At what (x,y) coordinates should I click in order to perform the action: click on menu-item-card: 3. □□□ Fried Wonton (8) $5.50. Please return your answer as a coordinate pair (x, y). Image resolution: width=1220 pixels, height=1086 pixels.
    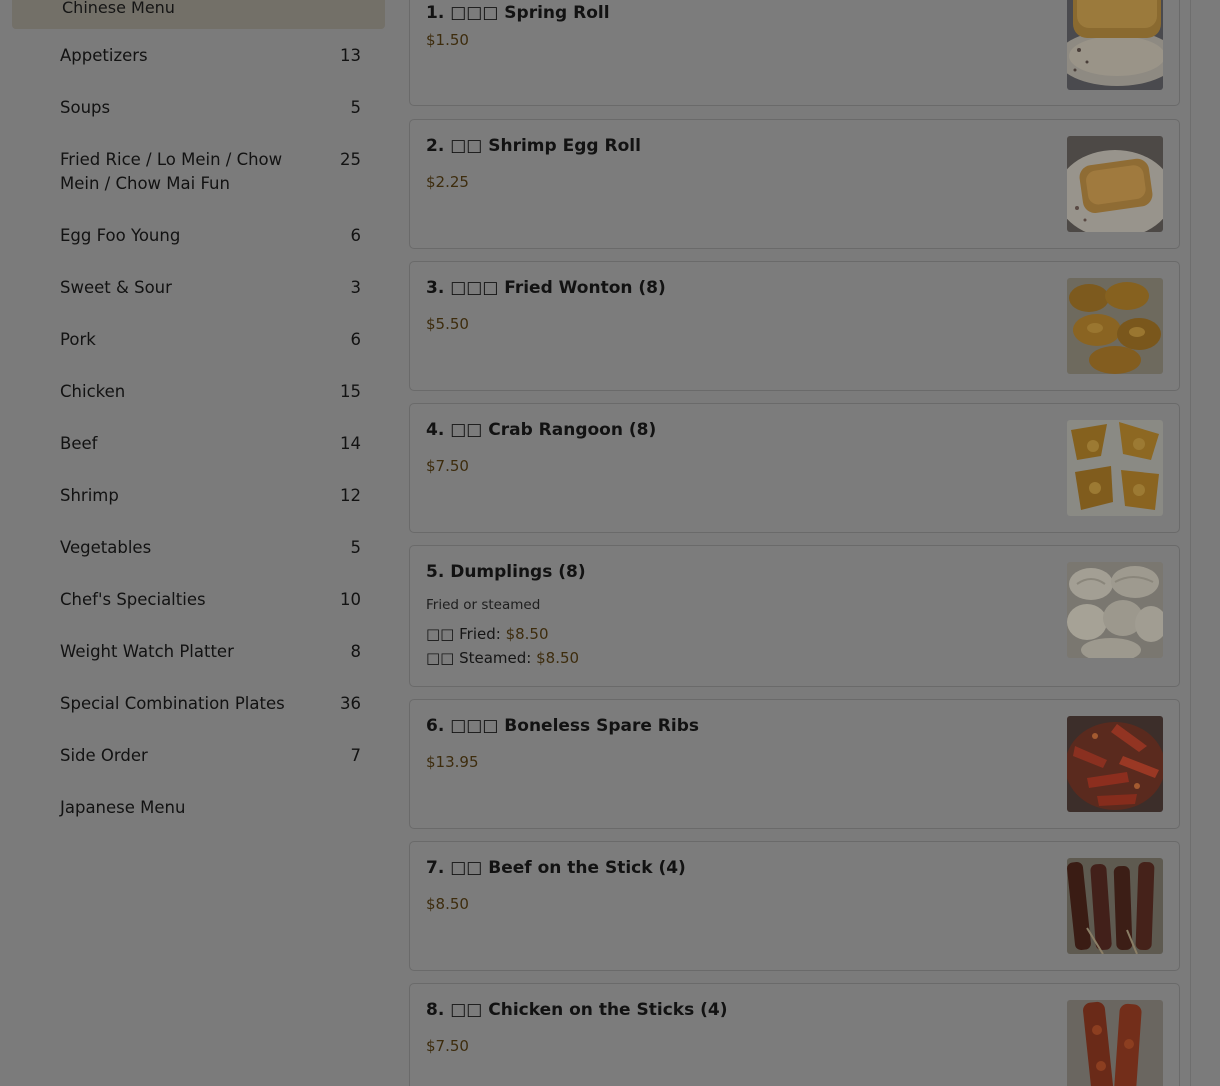
    Looking at the image, I should click on (794, 326).